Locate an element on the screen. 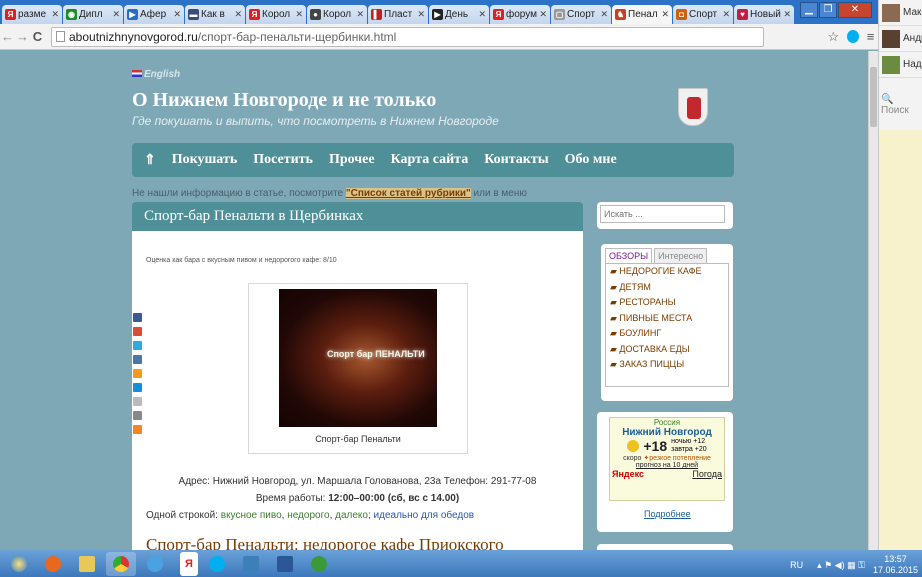  more-link: Подробнее is located at coordinates (667, 514).